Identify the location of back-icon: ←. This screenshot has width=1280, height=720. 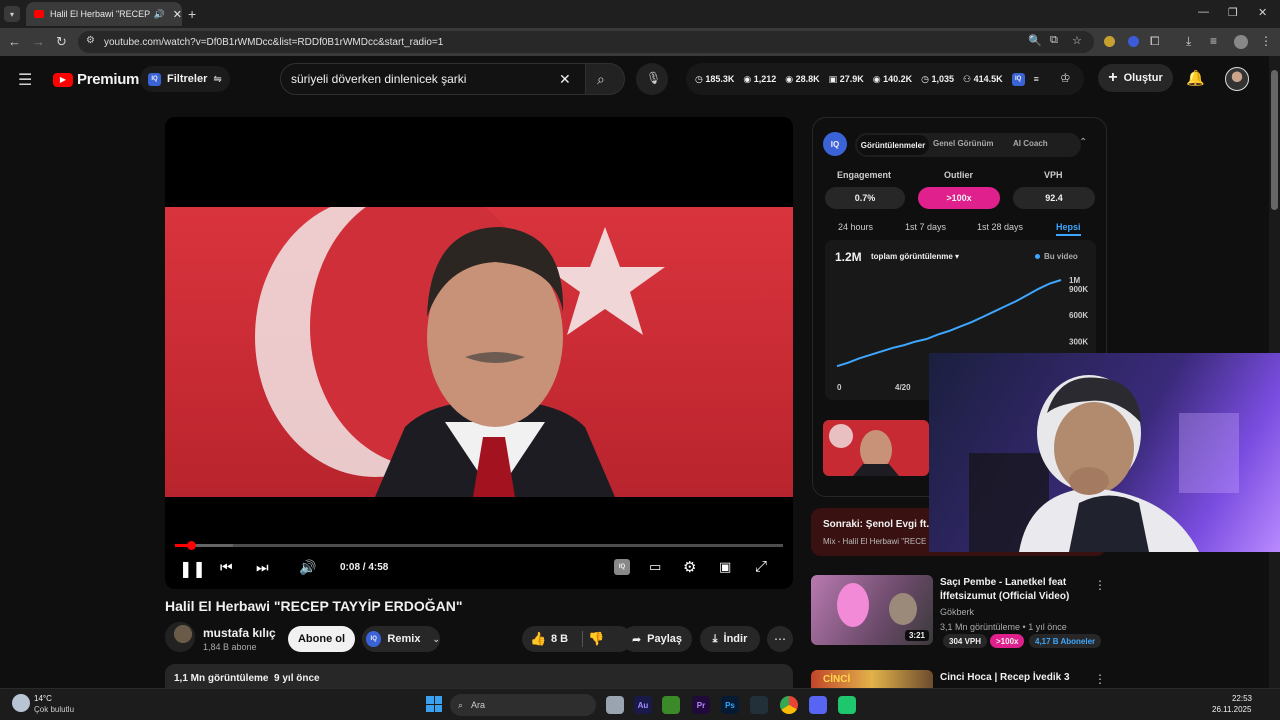
(14, 41).